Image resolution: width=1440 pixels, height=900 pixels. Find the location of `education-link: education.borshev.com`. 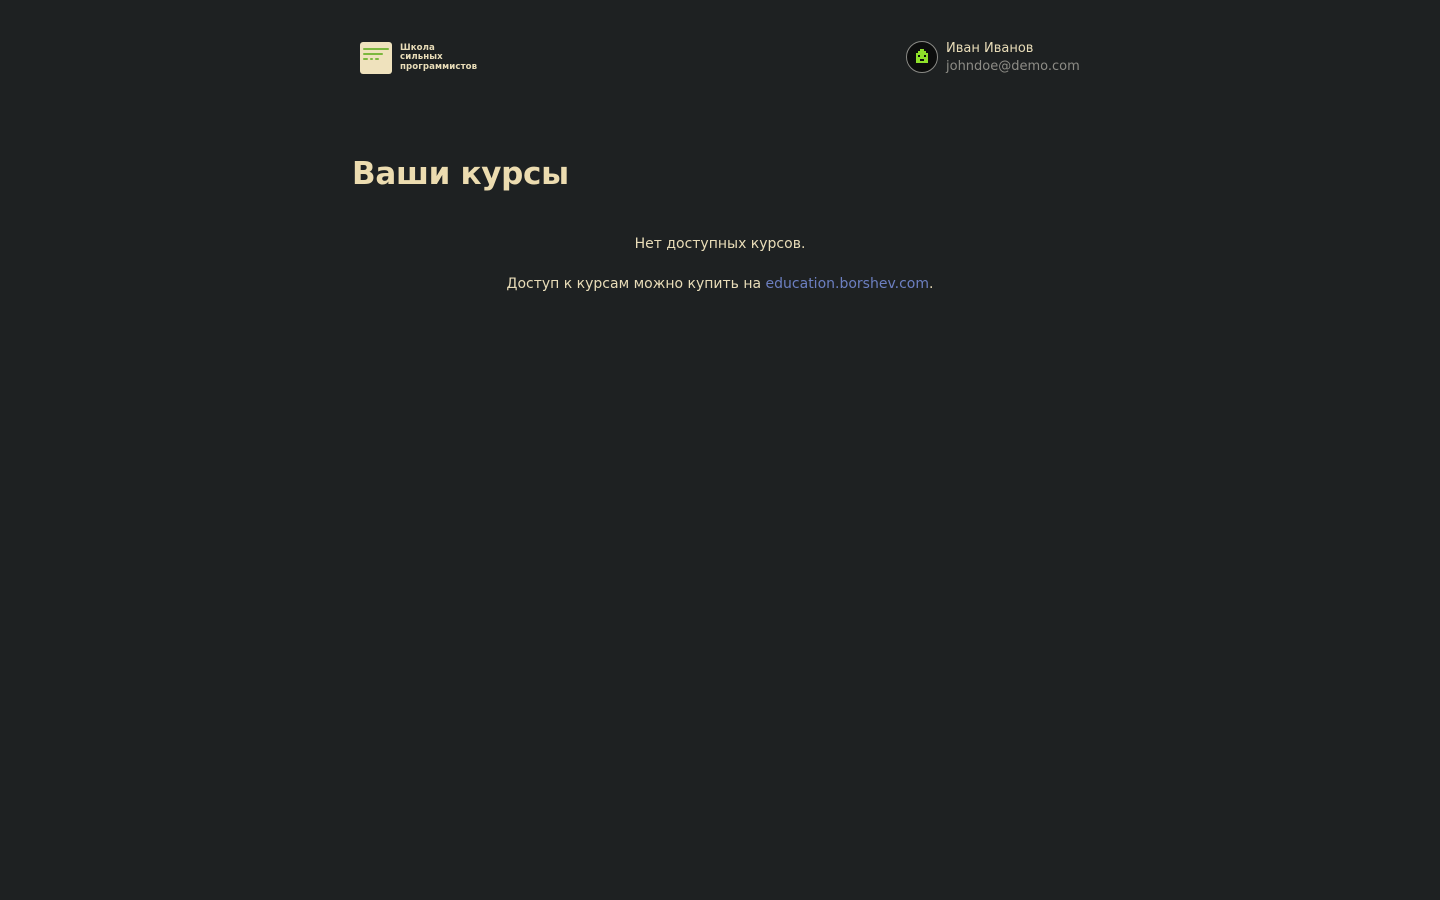

education-link: education.borshev.com is located at coordinates (847, 284).